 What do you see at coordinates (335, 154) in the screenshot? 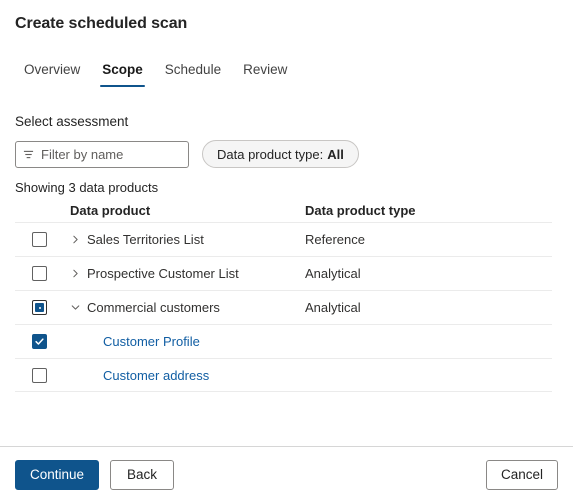
I see `pill-value: All` at bounding box center [335, 154].